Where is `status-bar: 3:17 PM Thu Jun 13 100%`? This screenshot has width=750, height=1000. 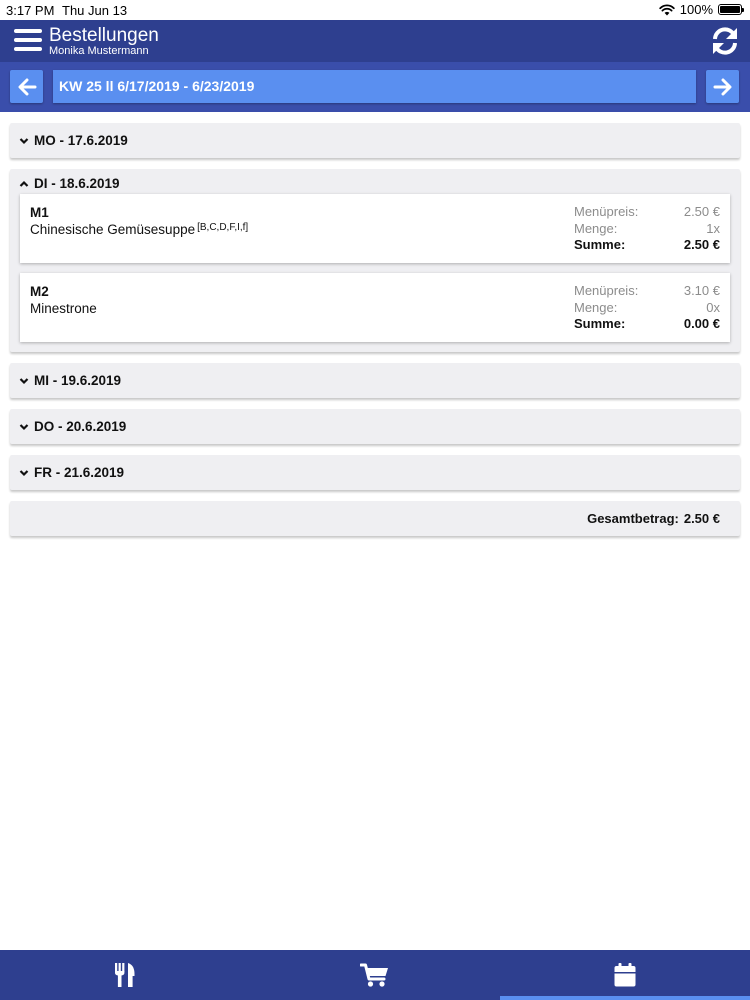 status-bar: 3:17 PM Thu Jun 13 100% is located at coordinates (375, 10).